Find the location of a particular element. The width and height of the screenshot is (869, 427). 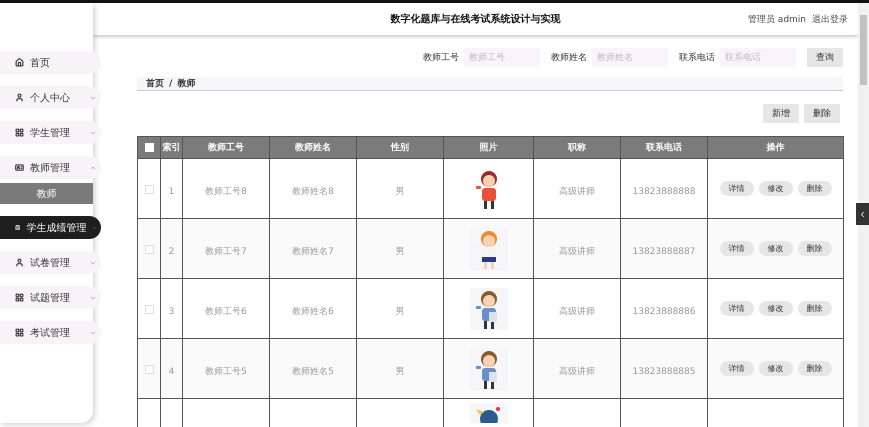

field-label: 教师姓名 is located at coordinates (569, 58).